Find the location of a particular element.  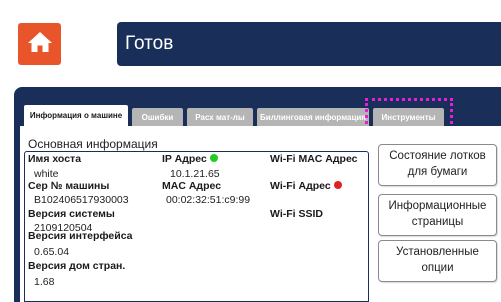

homepage-version-label: Версия дом стран. is located at coordinates (77, 266).